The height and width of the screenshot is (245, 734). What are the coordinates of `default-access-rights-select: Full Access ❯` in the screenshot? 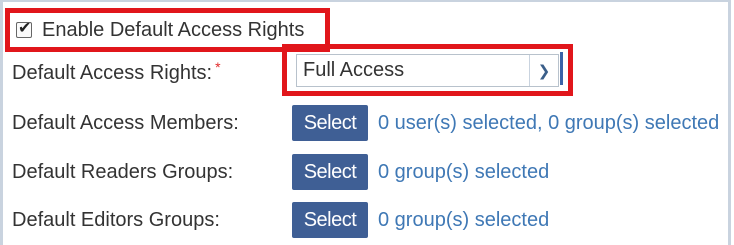 It's located at (429, 69).